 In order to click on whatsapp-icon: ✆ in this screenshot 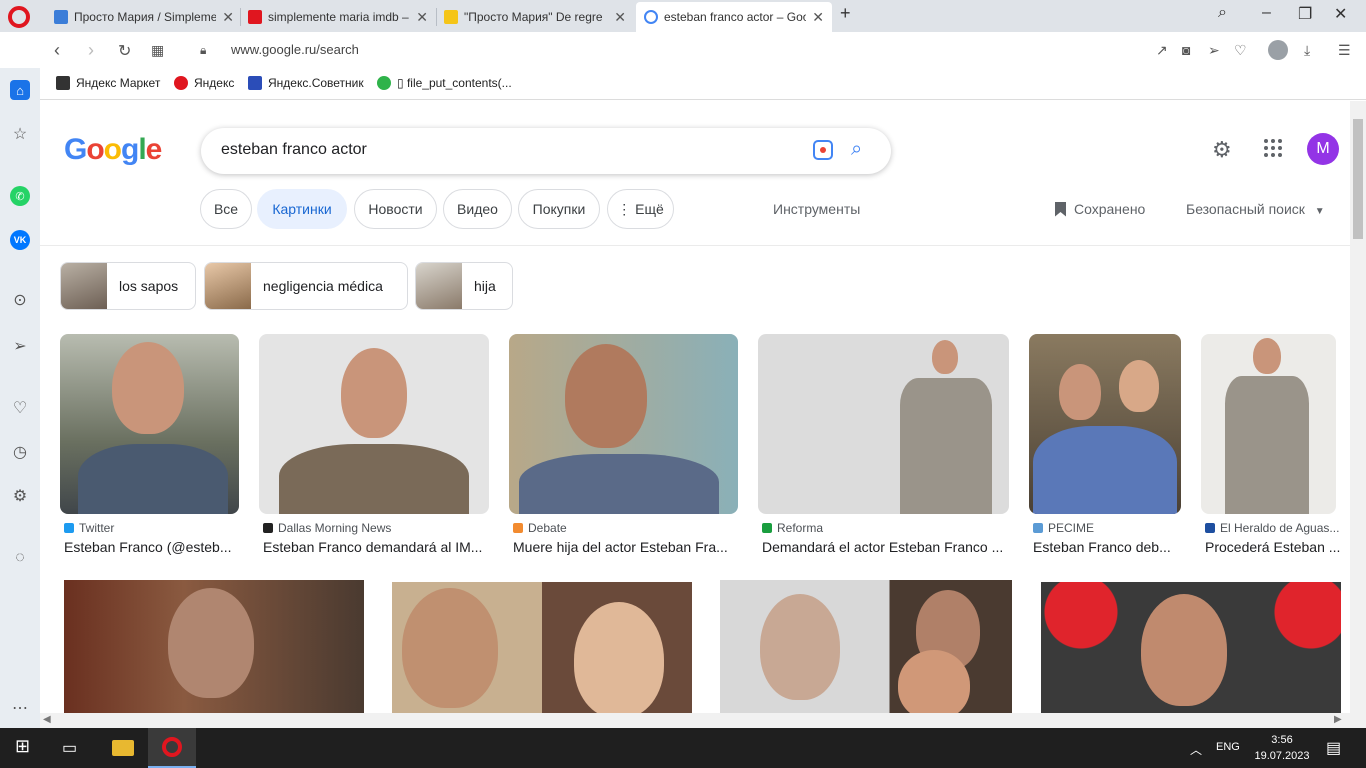, I will do `click(20, 196)`.